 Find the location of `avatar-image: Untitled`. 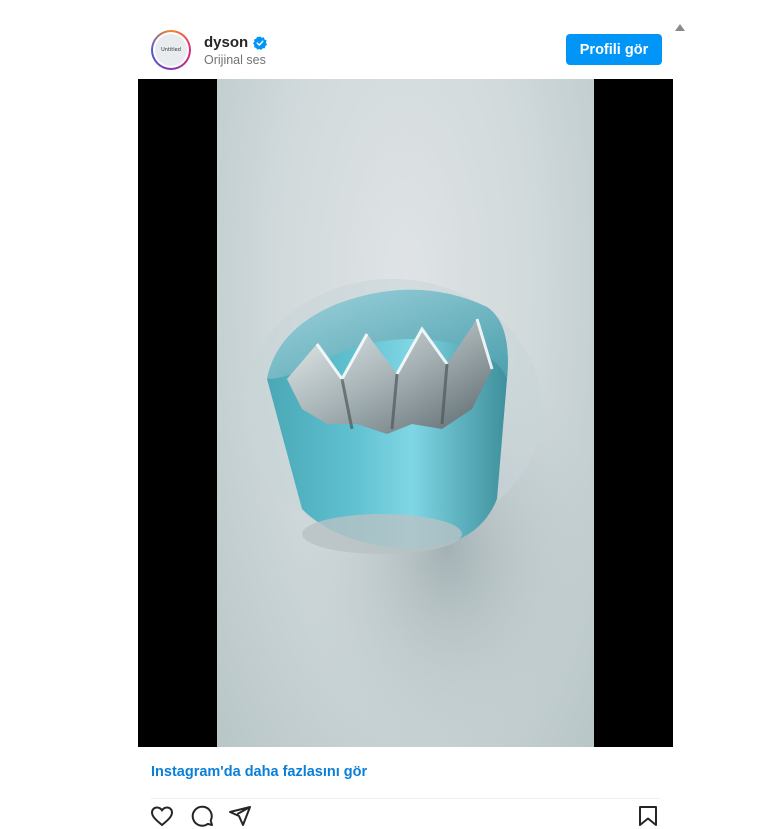

avatar-image: Untitled is located at coordinates (171, 50).